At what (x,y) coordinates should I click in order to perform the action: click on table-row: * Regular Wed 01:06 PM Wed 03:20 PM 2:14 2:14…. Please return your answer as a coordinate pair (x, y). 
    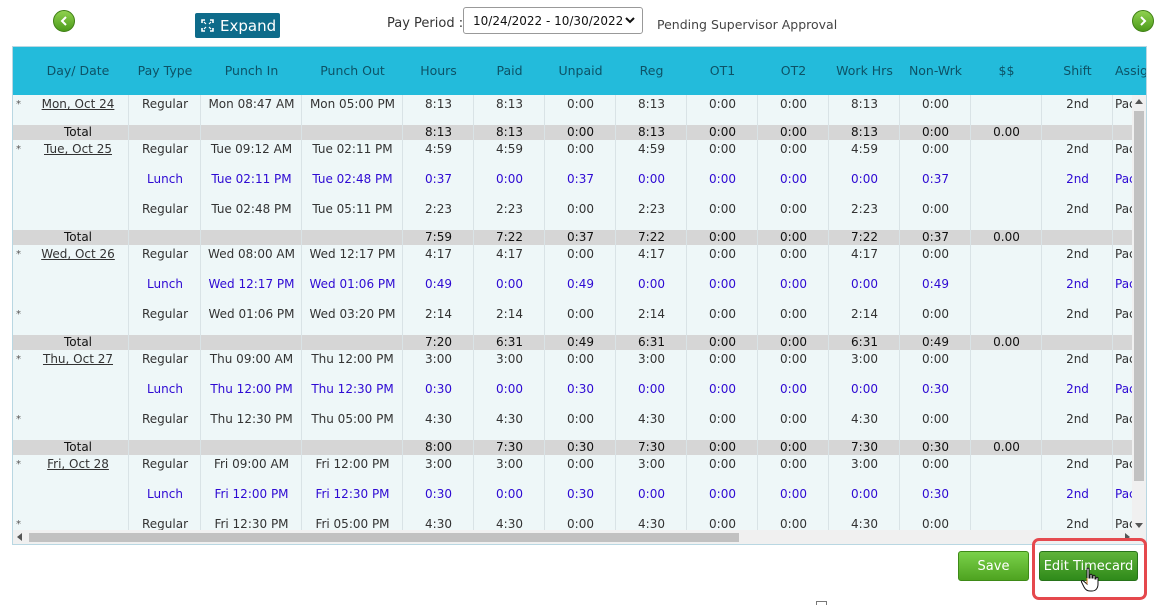
    Looking at the image, I should click on (573, 320).